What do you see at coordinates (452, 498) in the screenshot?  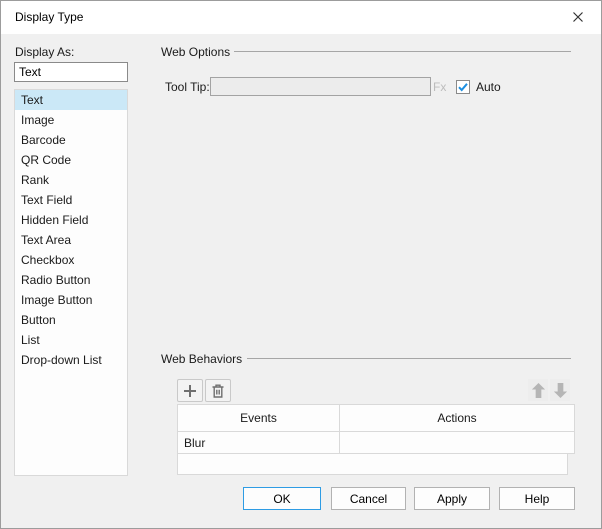 I see `apply-button: Apply` at bounding box center [452, 498].